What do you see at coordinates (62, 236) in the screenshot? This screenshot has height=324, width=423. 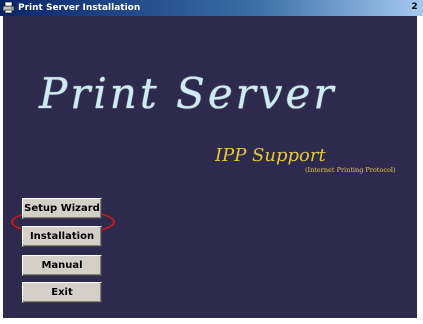 I see `installation-button: Installation` at bounding box center [62, 236].